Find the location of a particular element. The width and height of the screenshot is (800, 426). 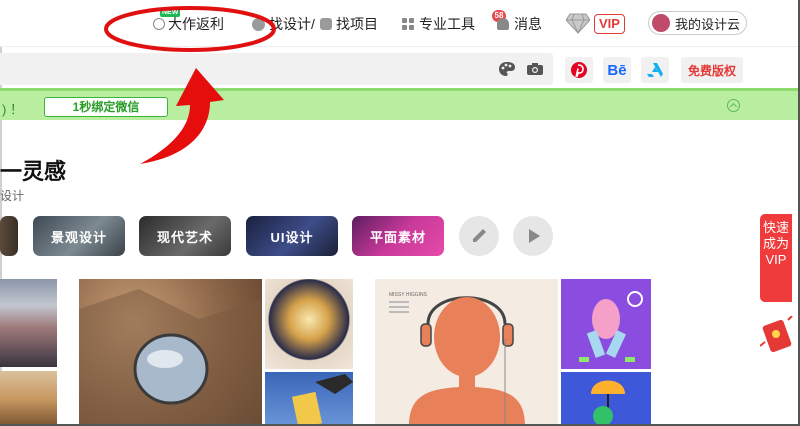

pencil-button is located at coordinates (479, 236).